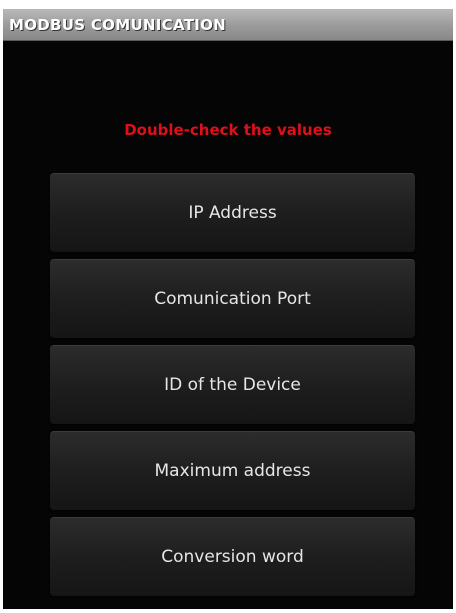 This screenshot has height=613, width=456. I want to click on communication-port-button: Comunication Port, so click(232, 298).